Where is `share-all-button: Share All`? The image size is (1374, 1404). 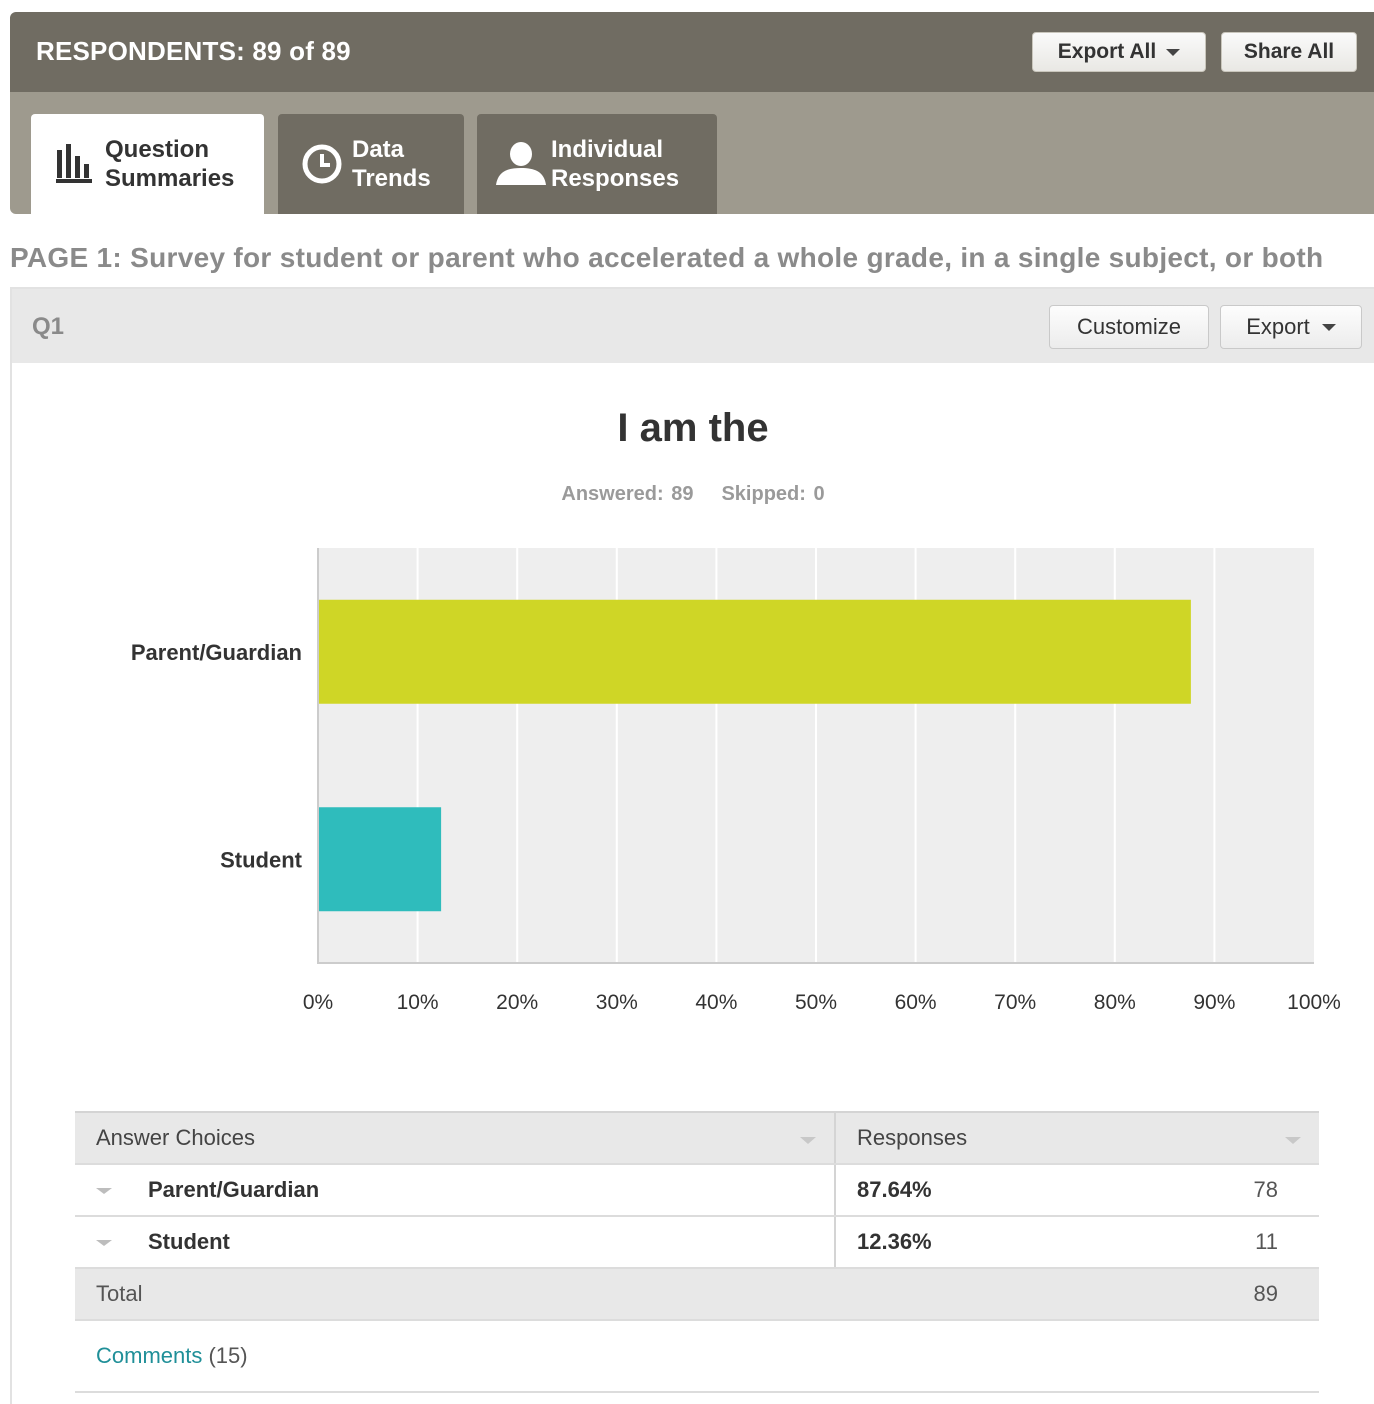 share-all-button: Share All is located at coordinates (1289, 52).